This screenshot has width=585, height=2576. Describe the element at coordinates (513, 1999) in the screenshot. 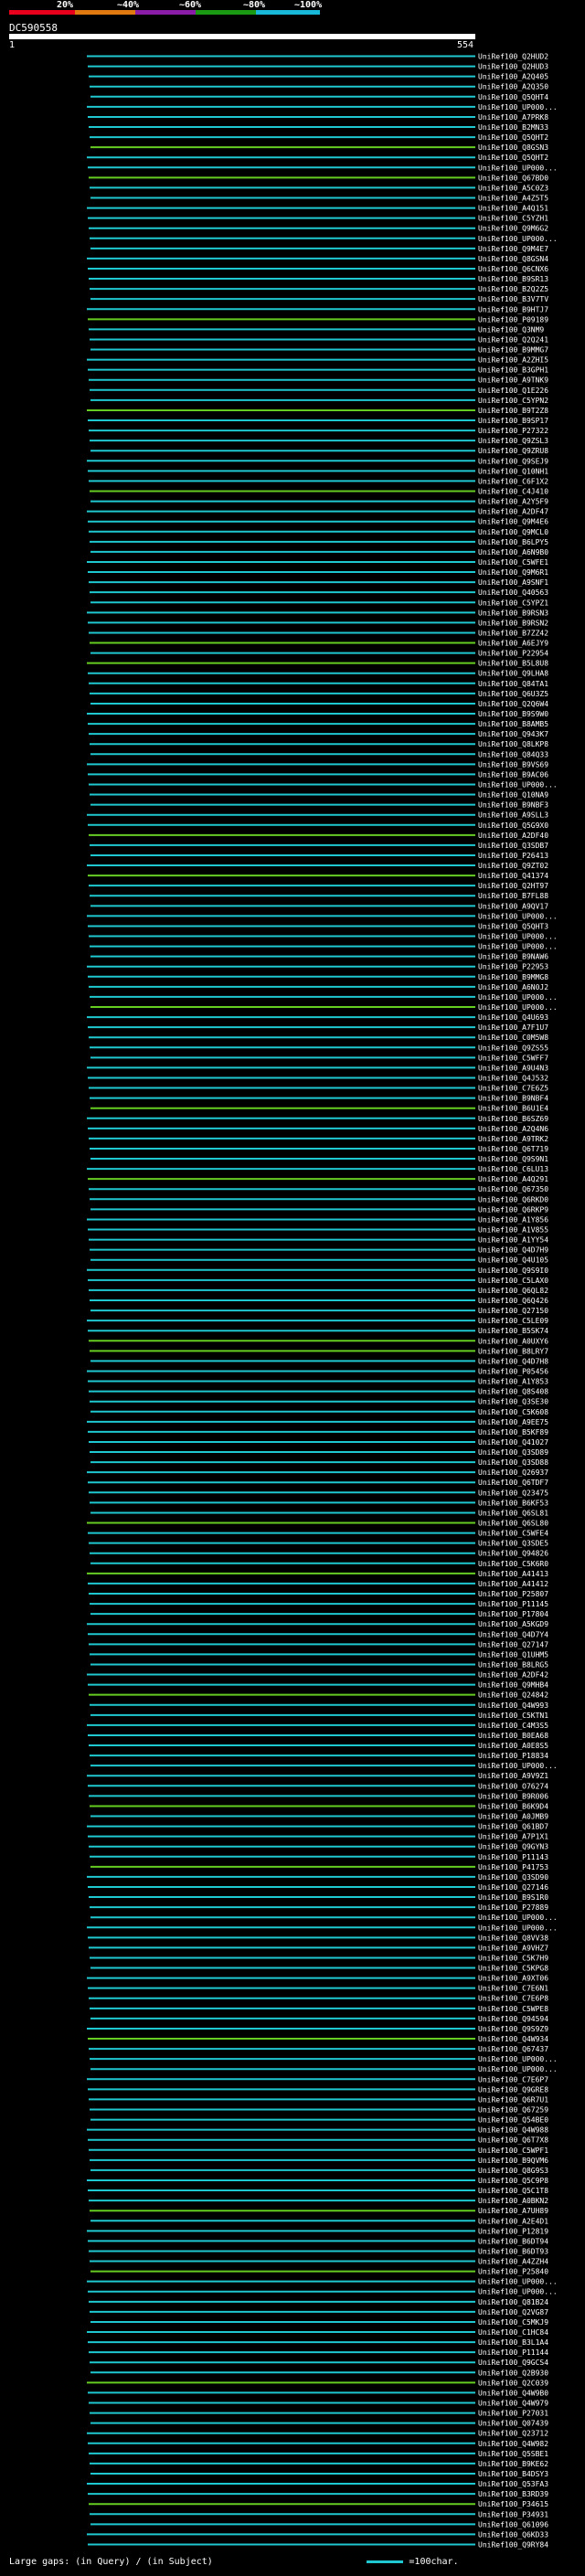

I see `hit-label: UniRef100_C7E6P8` at that location.